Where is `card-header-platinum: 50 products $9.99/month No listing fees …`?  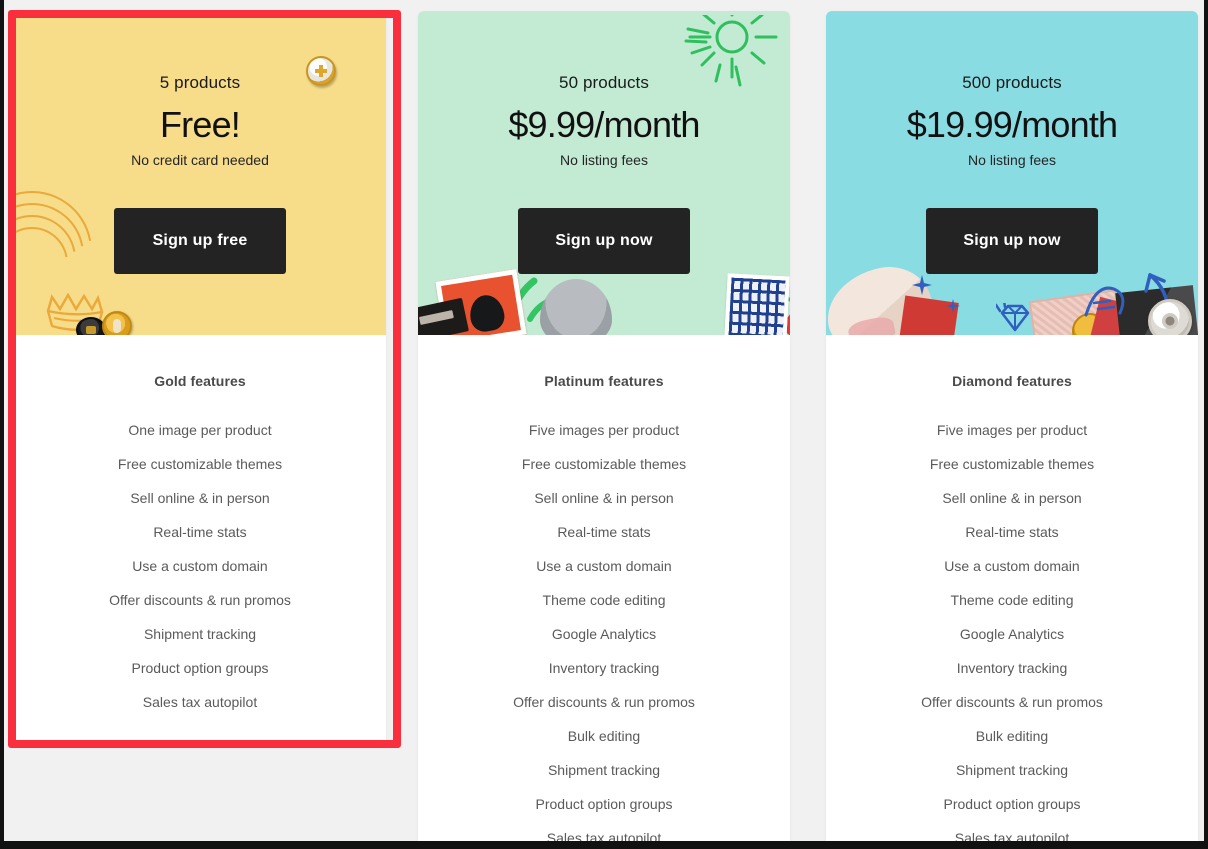 card-header-platinum: 50 products $9.99/month No listing fees … is located at coordinates (604, 173).